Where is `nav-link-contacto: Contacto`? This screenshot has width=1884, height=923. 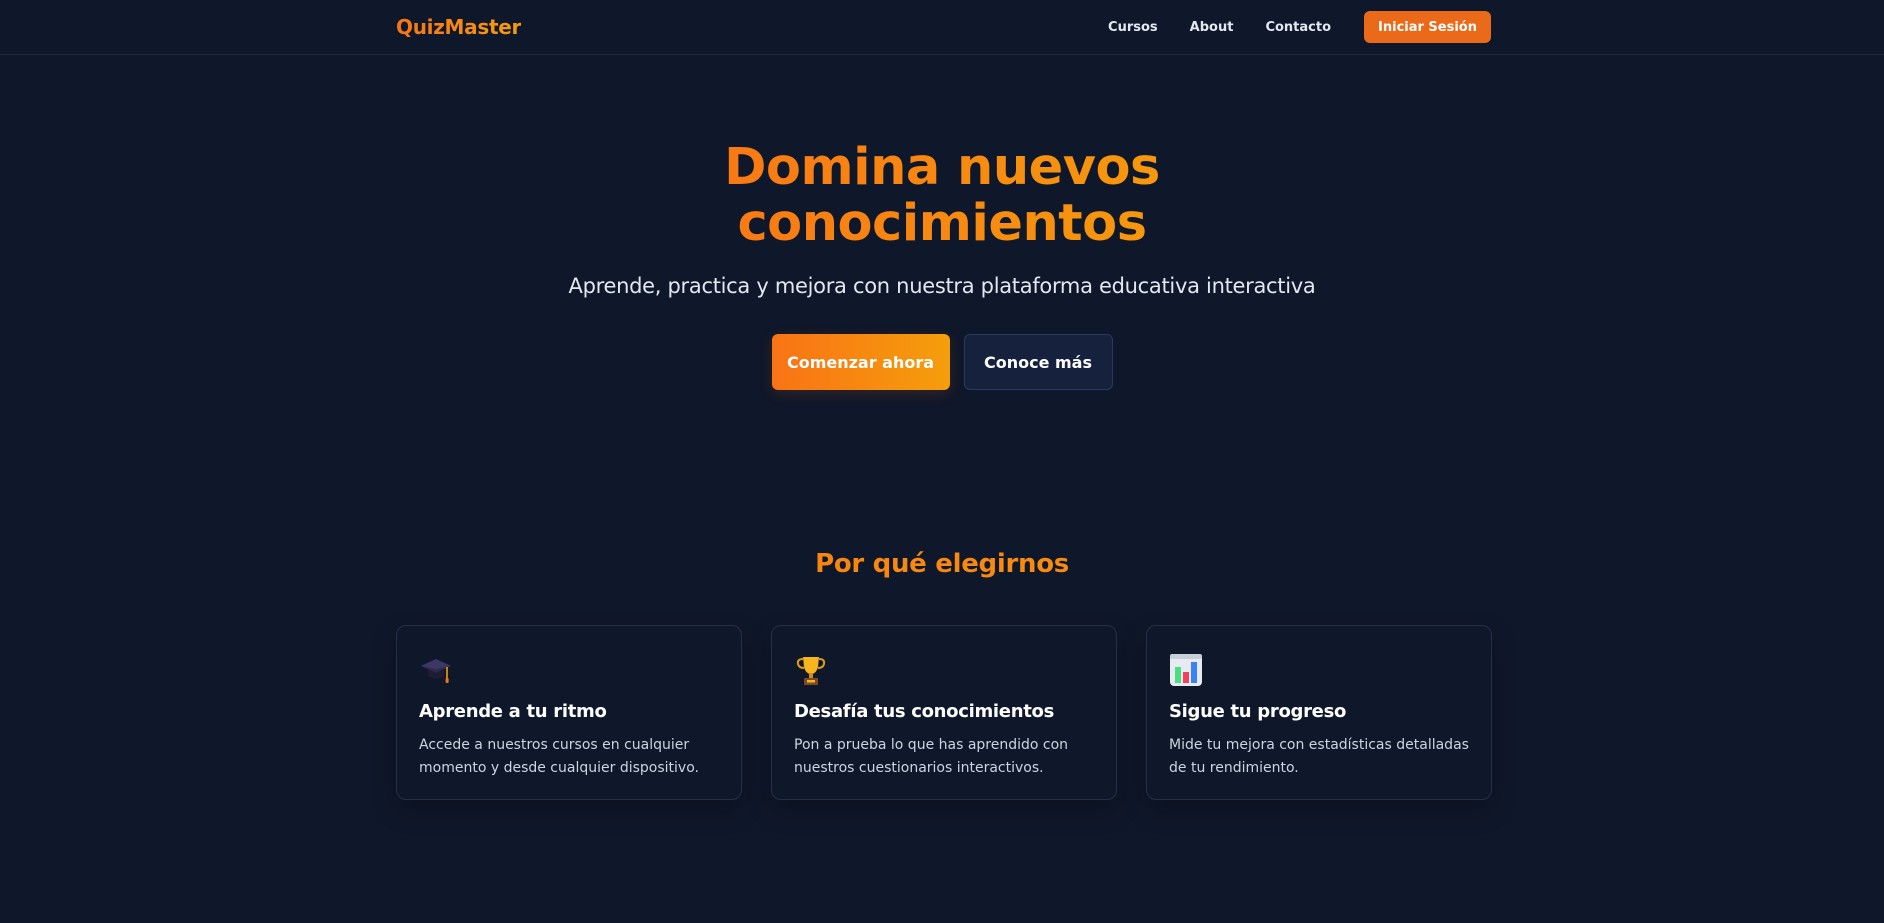
nav-link-contacto: Contacto is located at coordinates (1298, 27).